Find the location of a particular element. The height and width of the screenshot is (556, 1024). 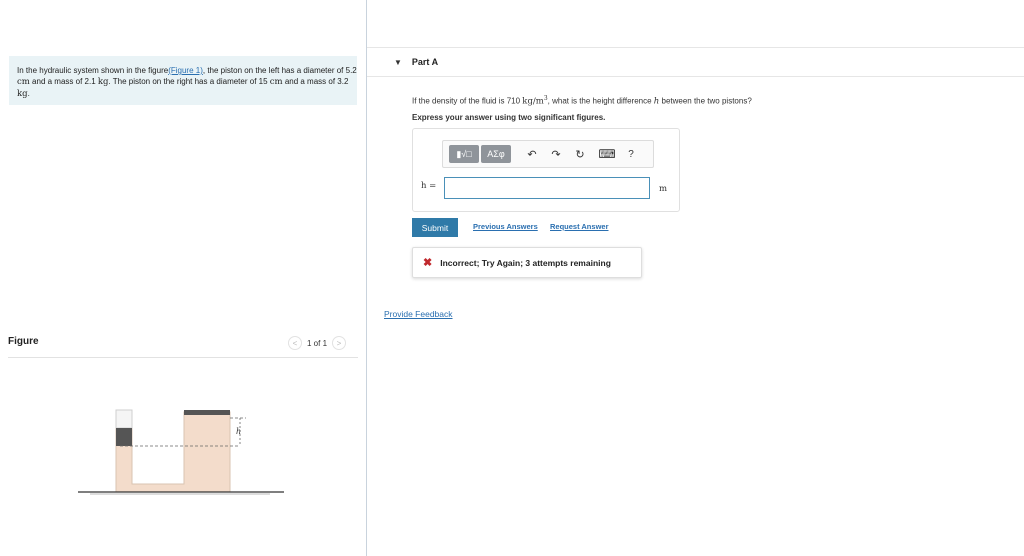

keyboard-icon: ⌨ is located at coordinates (607, 154).